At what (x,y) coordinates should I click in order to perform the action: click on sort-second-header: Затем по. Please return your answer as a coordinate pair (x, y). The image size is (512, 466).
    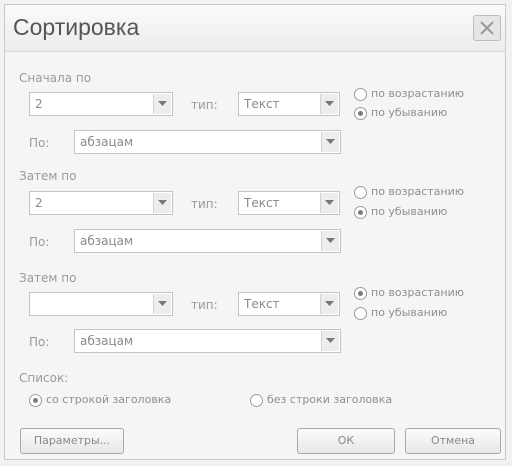
    Looking at the image, I should click on (48, 176).